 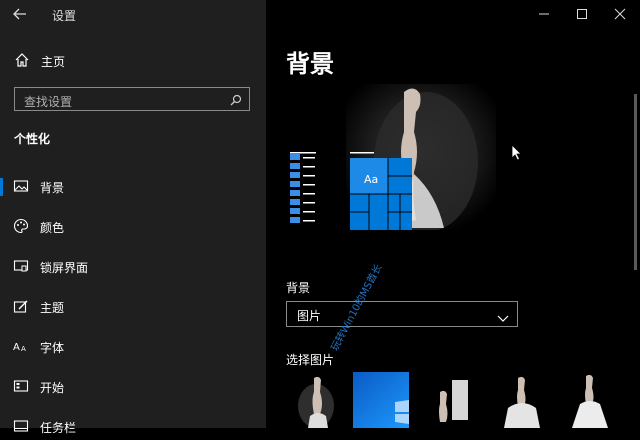 What do you see at coordinates (52, 348) in the screenshot?
I see `sidebar-item-label: 字体` at bounding box center [52, 348].